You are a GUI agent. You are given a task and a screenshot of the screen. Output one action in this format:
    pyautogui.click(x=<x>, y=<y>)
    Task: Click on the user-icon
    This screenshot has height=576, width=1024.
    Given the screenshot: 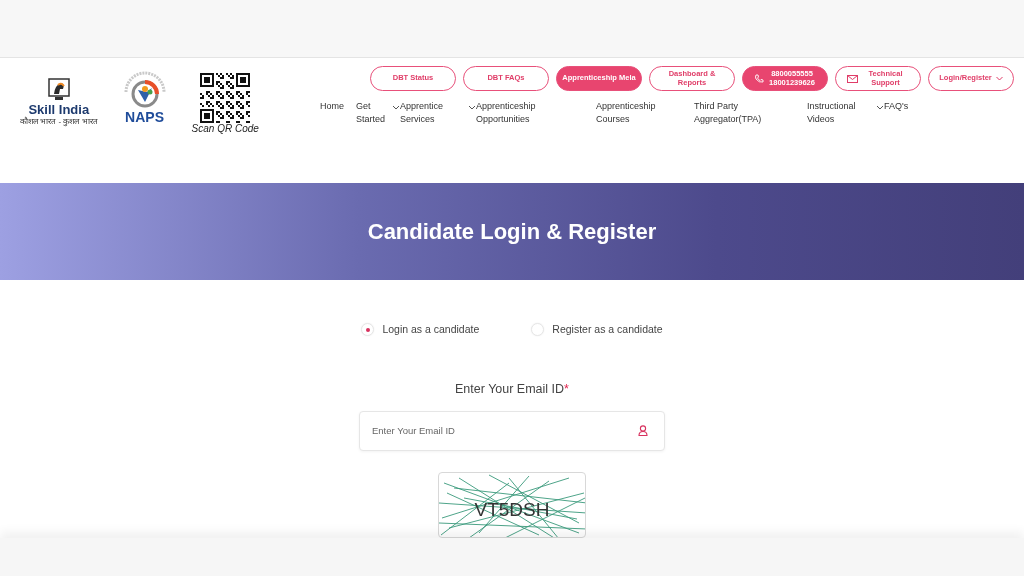 What is the action you would take?
    pyautogui.click(x=643, y=430)
    